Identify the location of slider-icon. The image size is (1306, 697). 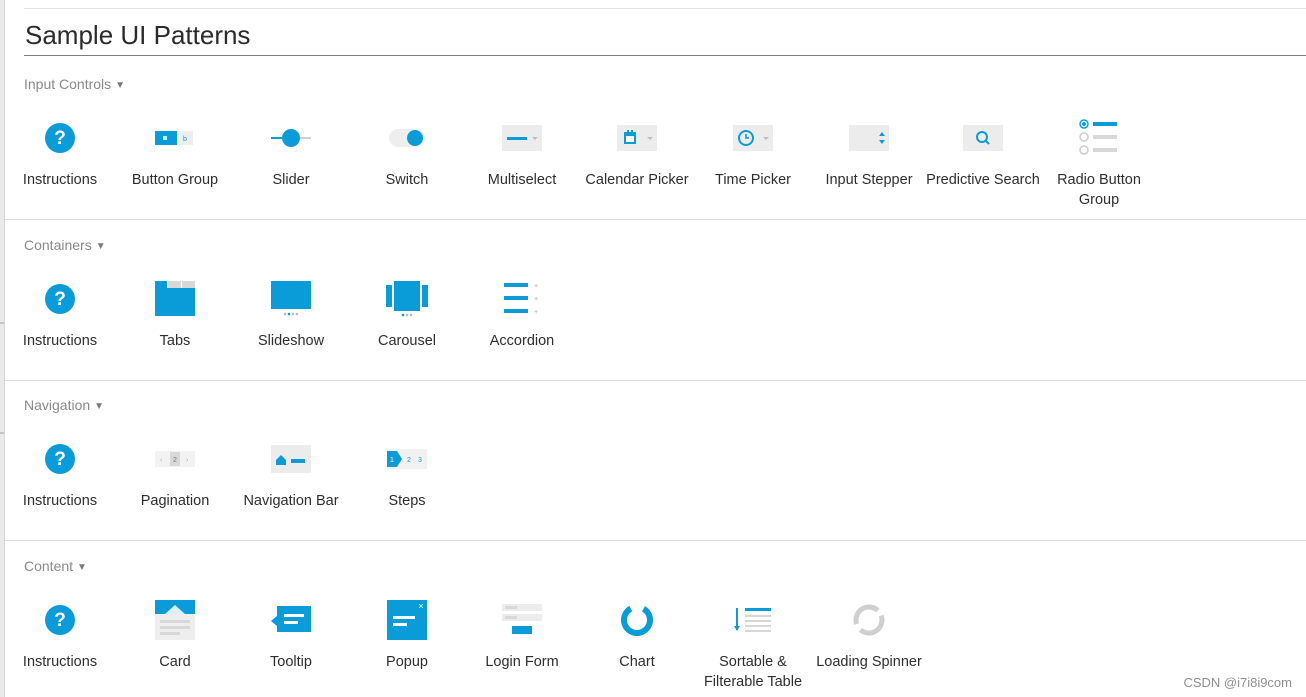
(291, 138).